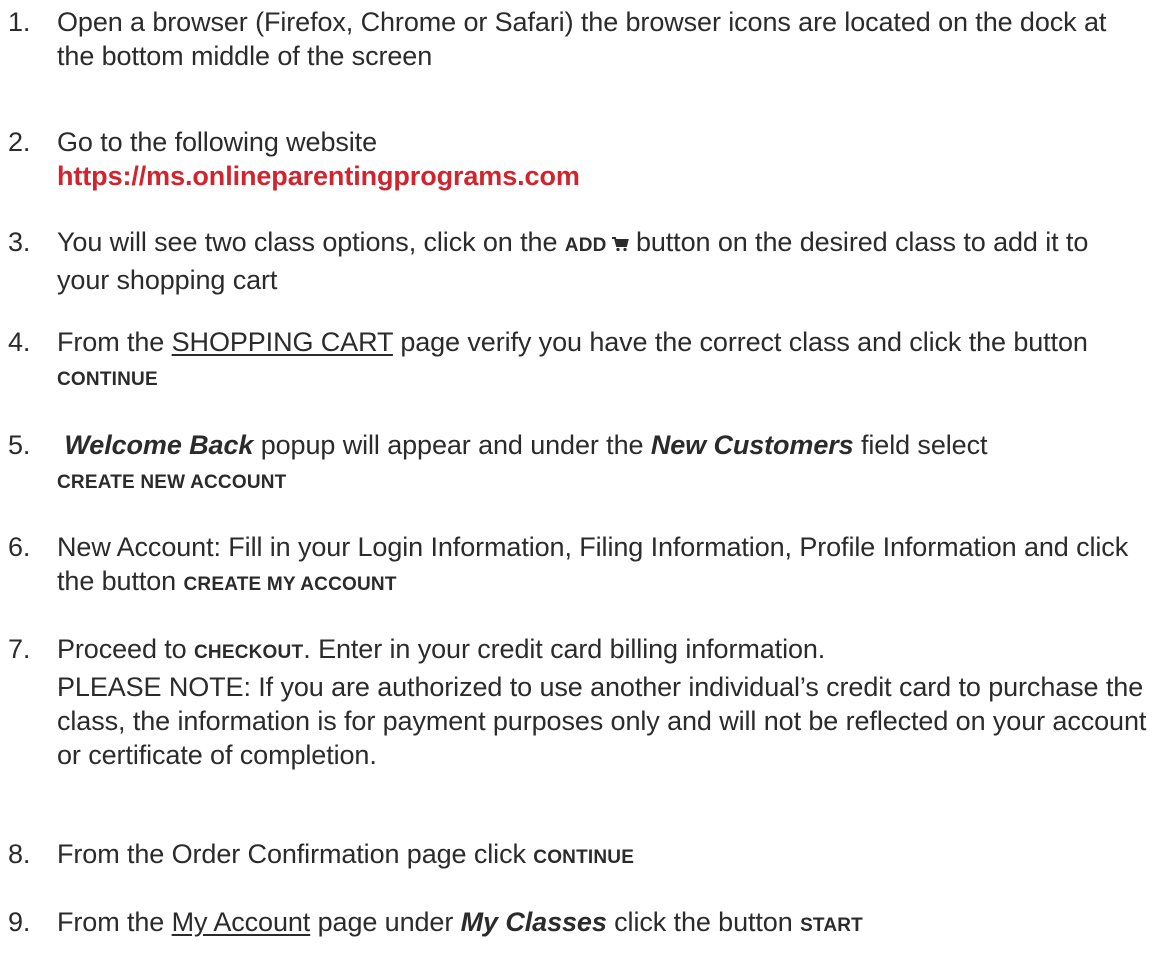 The width and height of the screenshot is (1166, 971). Describe the element at coordinates (752, 445) in the screenshot. I see `new-customers-label: New Customers` at that location.